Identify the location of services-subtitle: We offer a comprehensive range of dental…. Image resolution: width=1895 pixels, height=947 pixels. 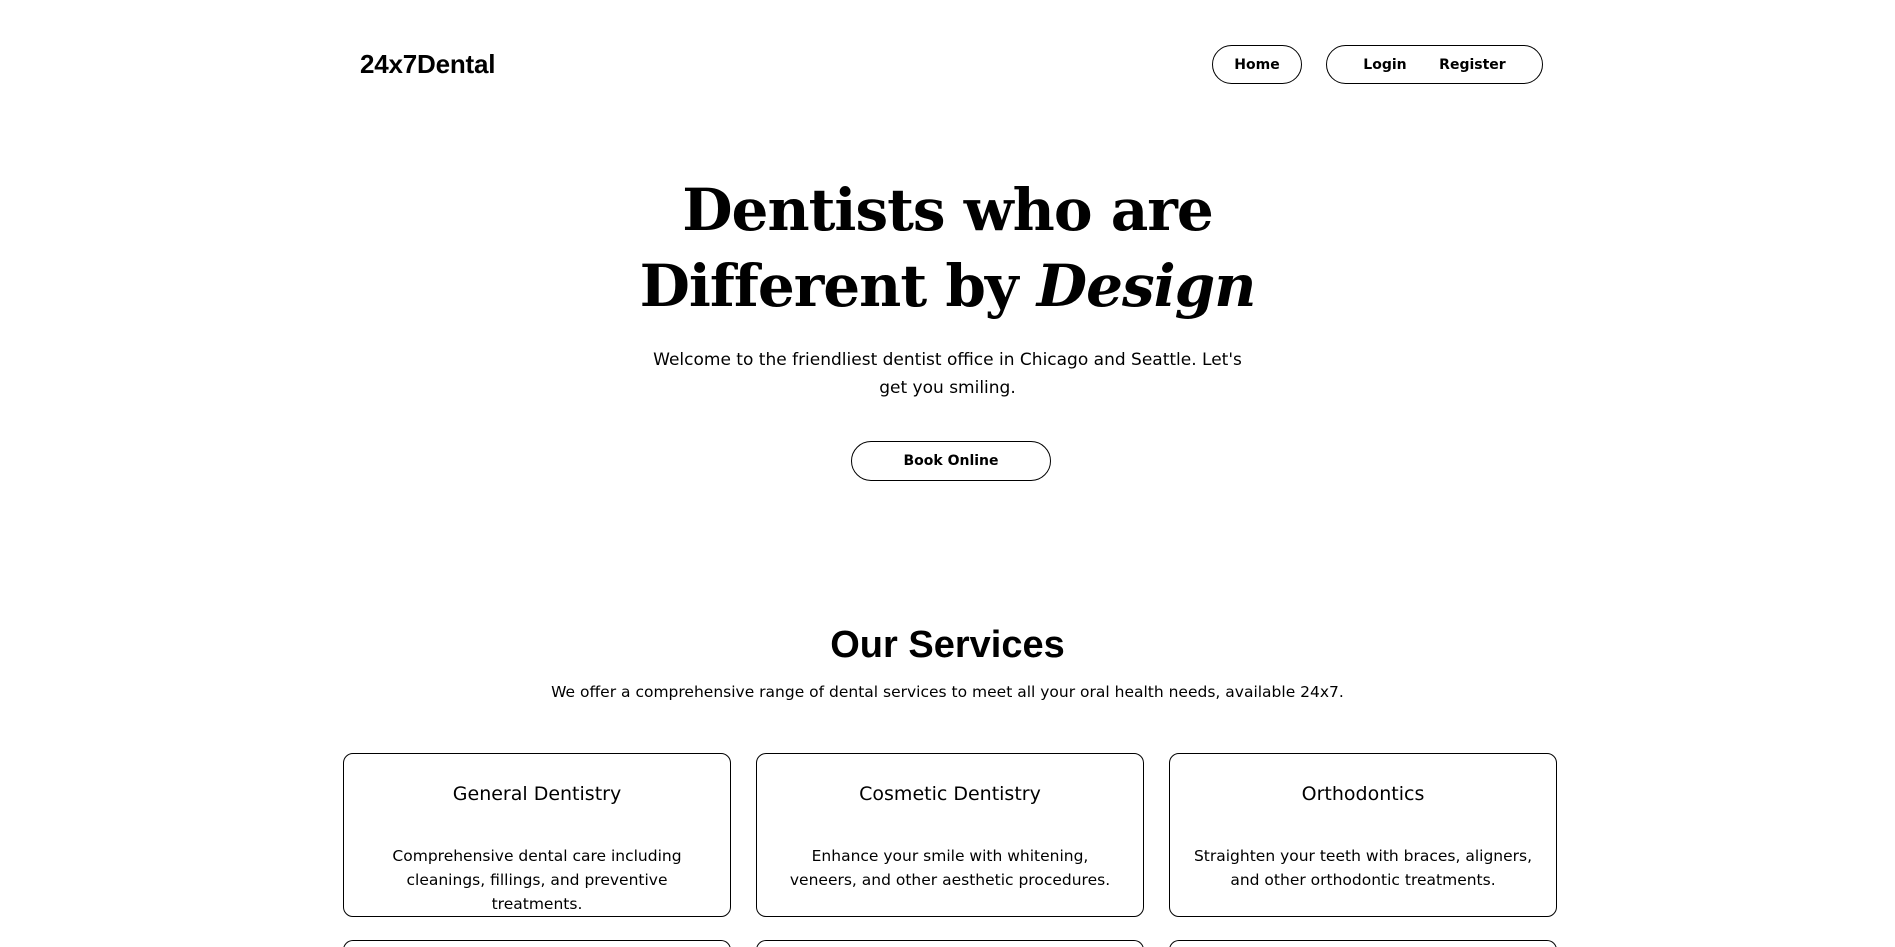
(947, 692).